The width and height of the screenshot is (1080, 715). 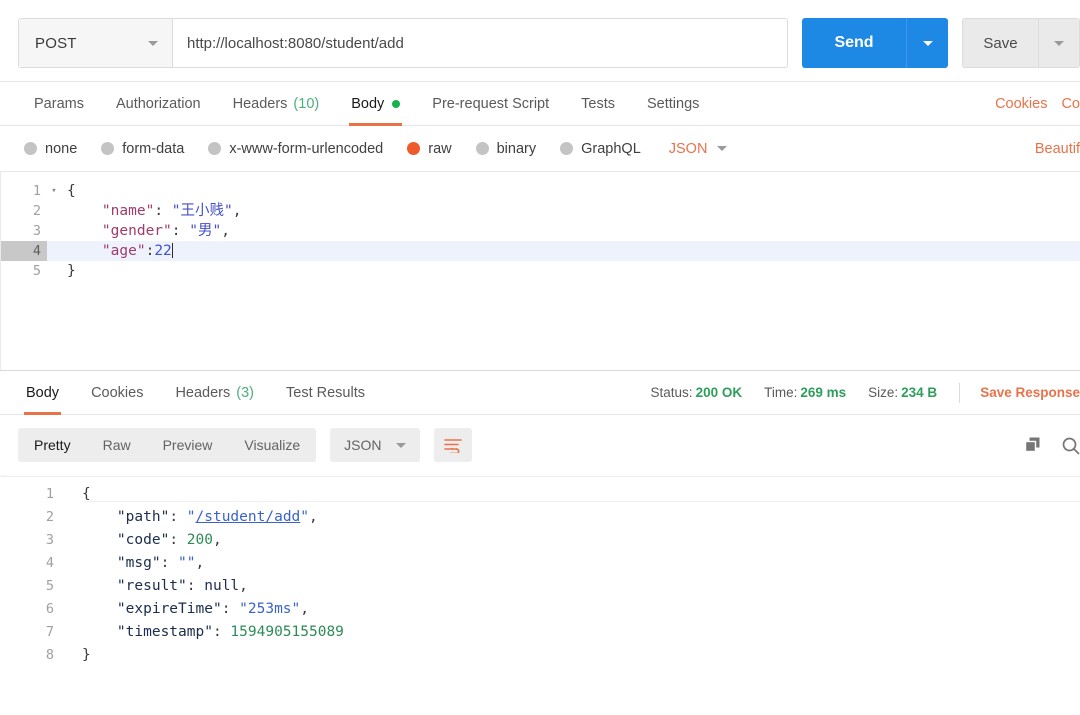 What do you see at coordinates (272, 445) in the screenshot?
I see `view-visualize: Visualize` at bounding box center [272, 445].